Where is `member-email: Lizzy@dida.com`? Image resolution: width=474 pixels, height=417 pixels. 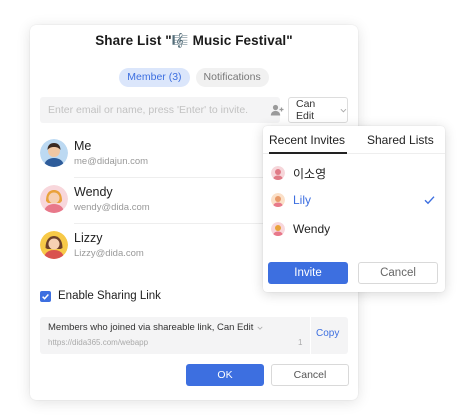 member-email: Lizzy@dida.com is located at coordinates (109, 253).